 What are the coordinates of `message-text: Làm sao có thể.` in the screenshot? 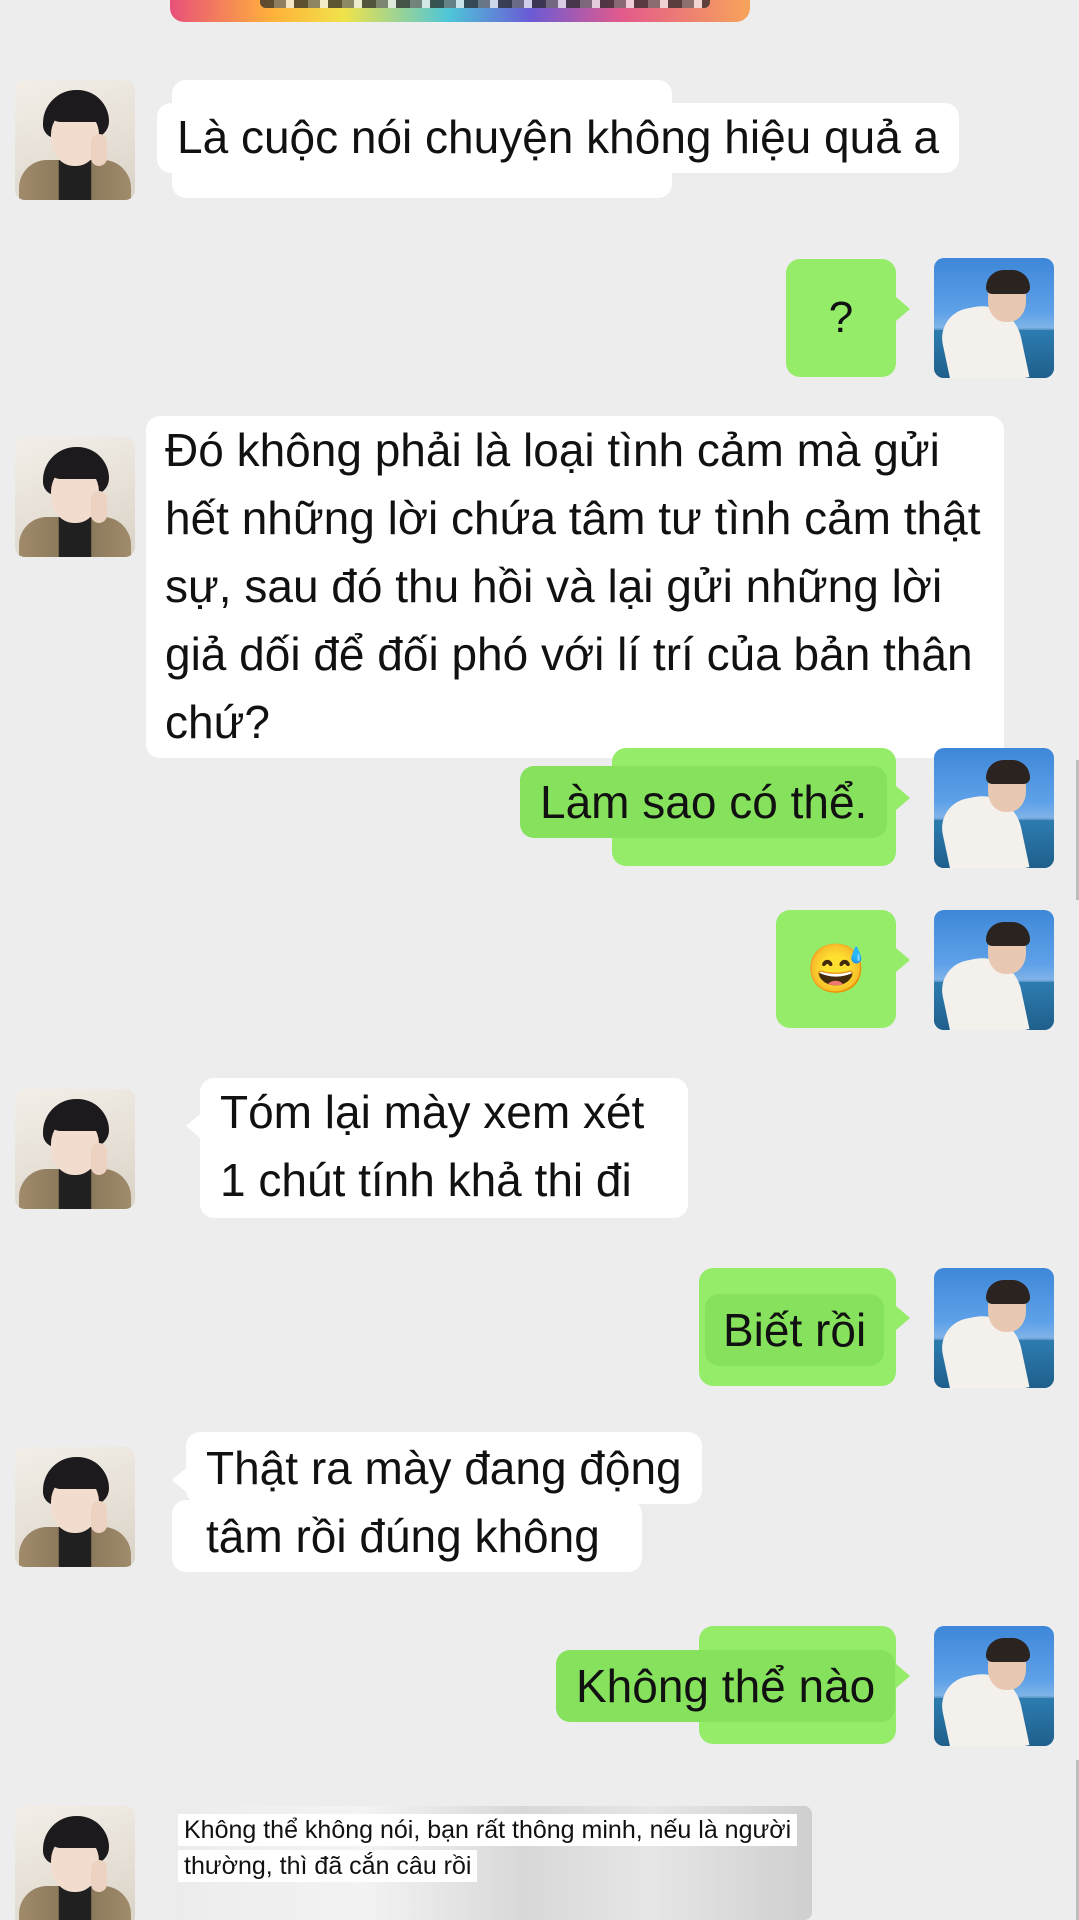 It's located at (704, 802).